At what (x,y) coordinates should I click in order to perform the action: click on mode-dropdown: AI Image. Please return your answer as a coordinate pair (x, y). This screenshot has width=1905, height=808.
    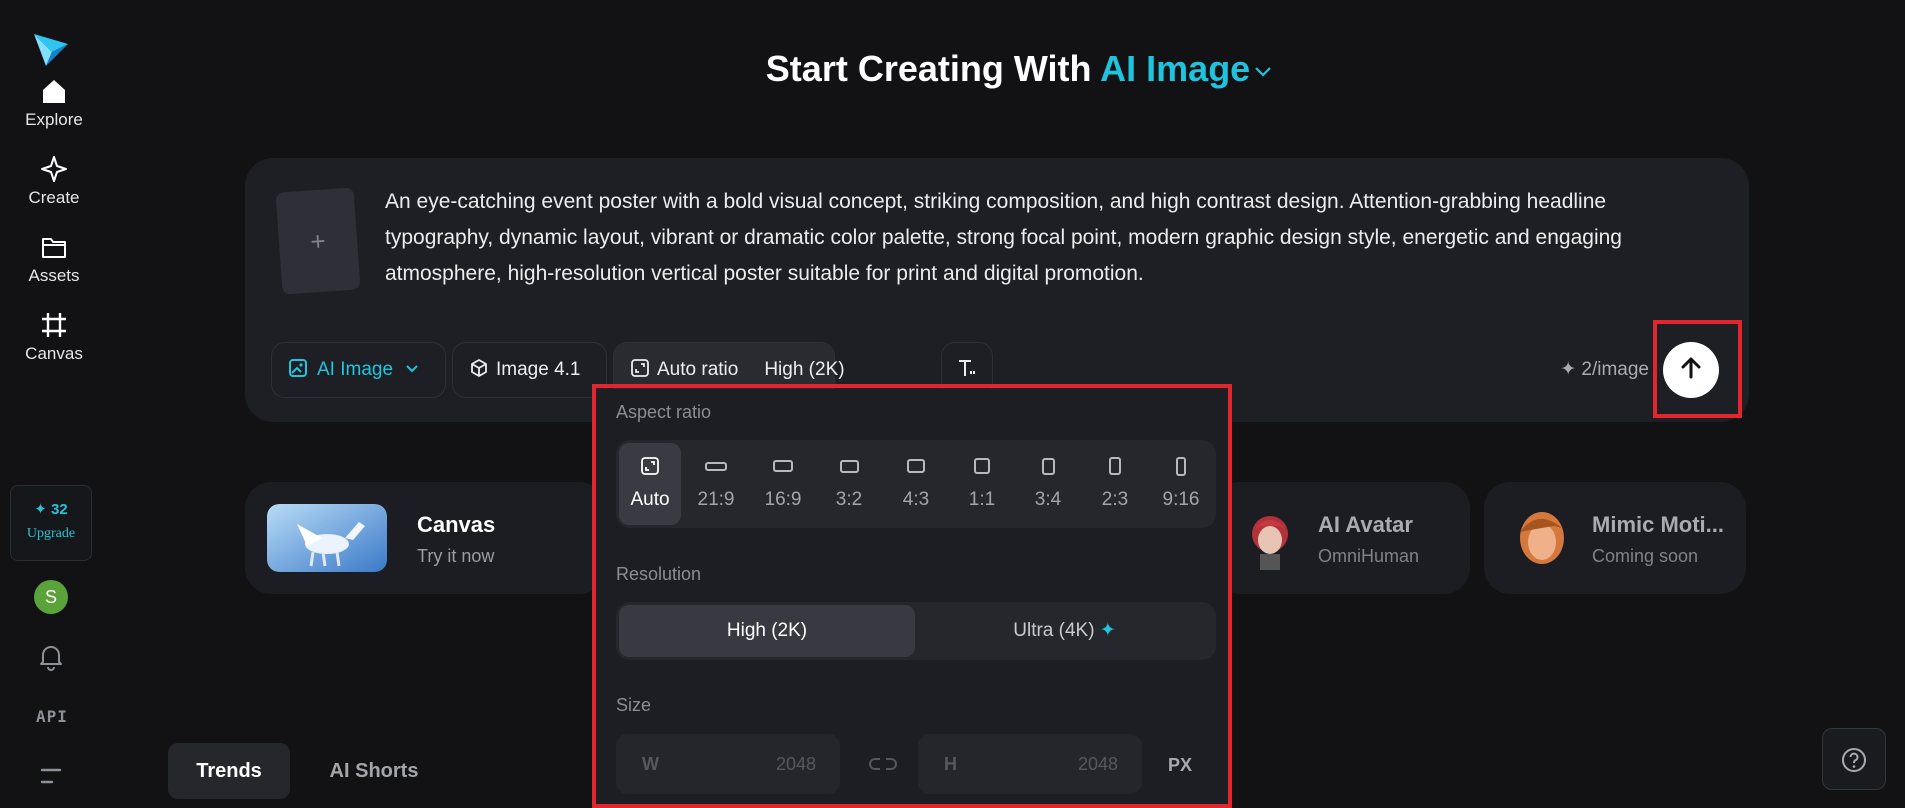
    Looking at the image, I should click on (1187, 68).